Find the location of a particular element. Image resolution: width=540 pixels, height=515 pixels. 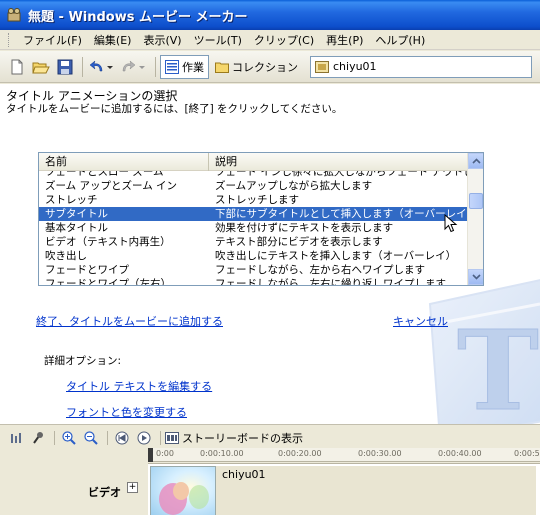

rewind-icon is located at coordinates (122, 438).